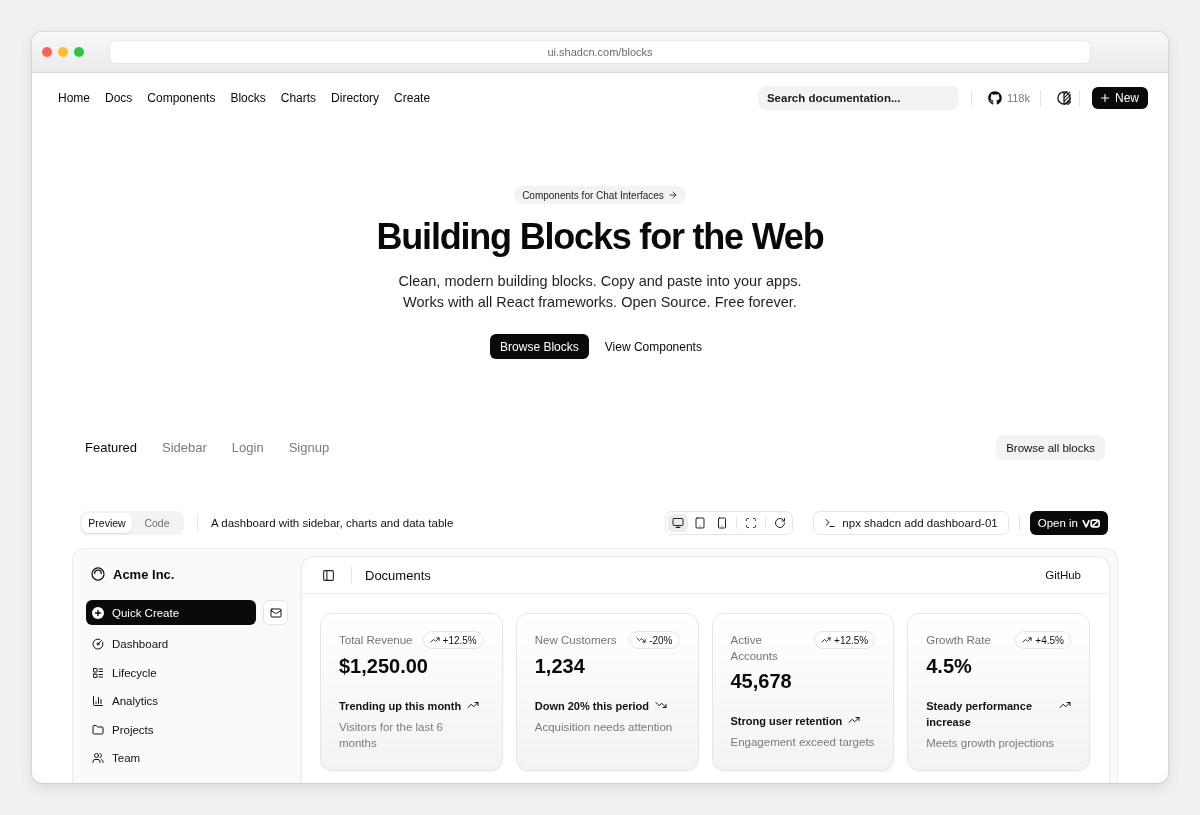 The image size is (1200, 815). What do you see at coordinates (187, 672) in the screenshot?
I see `sidebar-item: Lifecycle` at bounding box center [187, 672].